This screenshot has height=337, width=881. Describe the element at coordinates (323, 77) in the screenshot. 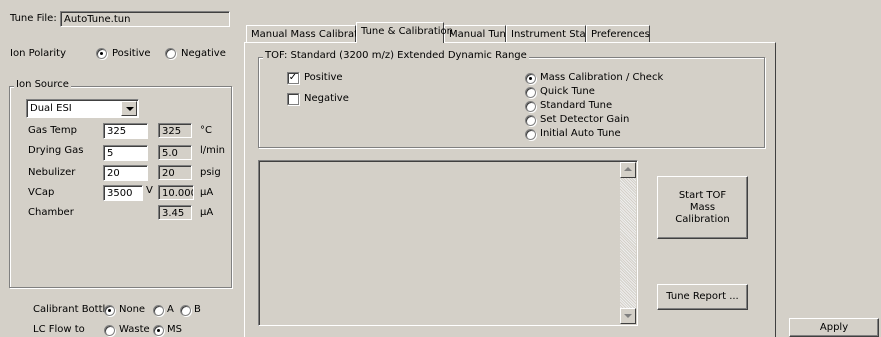

I see `tof-positive-label: Positive` at that location.